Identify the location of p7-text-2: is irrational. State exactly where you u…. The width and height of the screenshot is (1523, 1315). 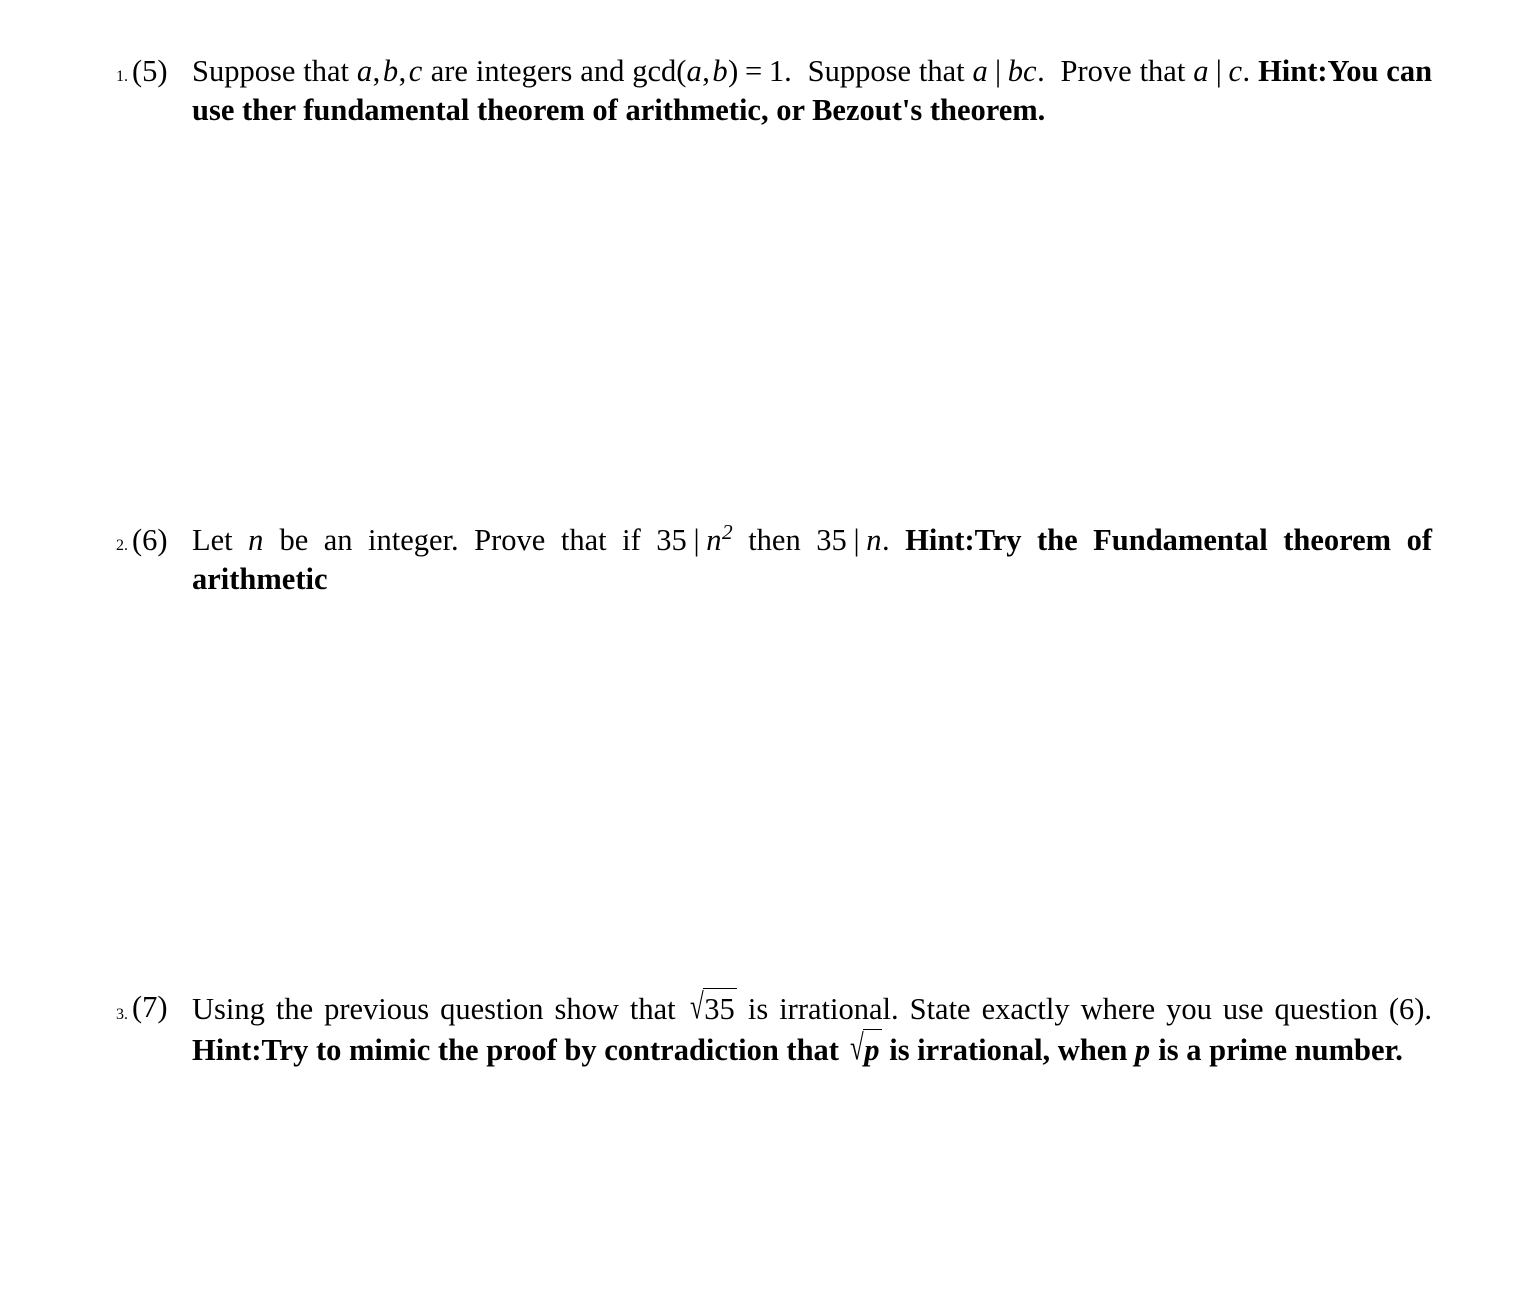
(1090, 1009).